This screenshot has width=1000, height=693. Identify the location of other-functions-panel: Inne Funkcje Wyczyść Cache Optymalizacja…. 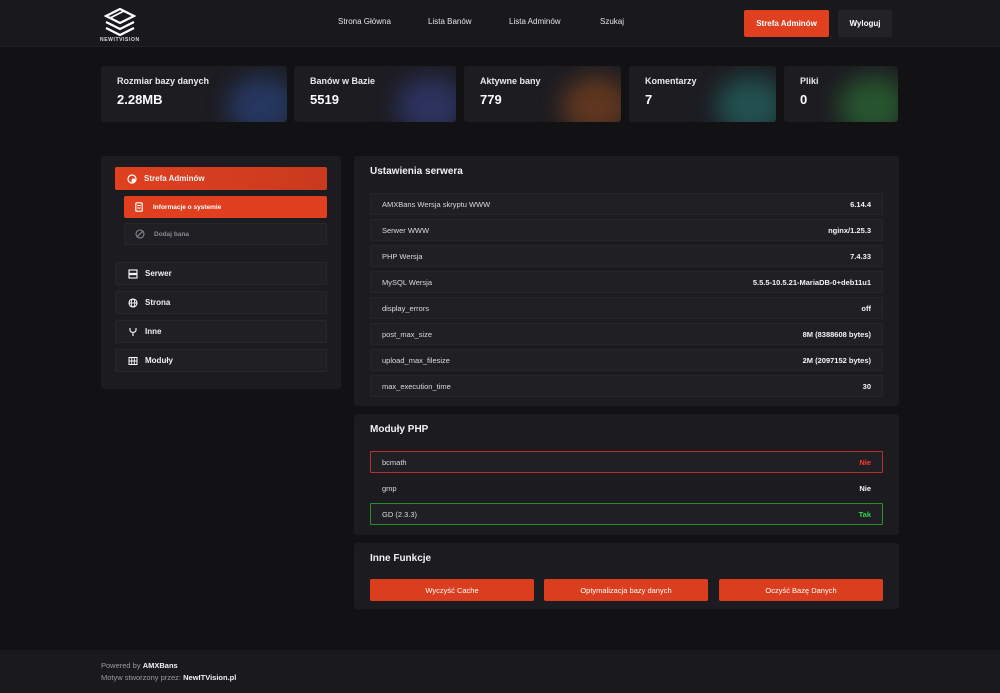
(626, 576).